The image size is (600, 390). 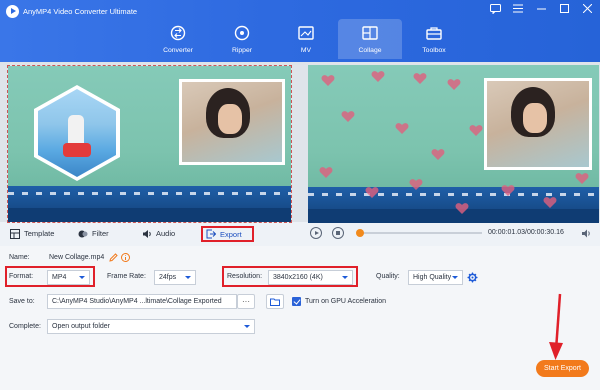 I want to click on open-folder-button, so click(x=275, y=301).